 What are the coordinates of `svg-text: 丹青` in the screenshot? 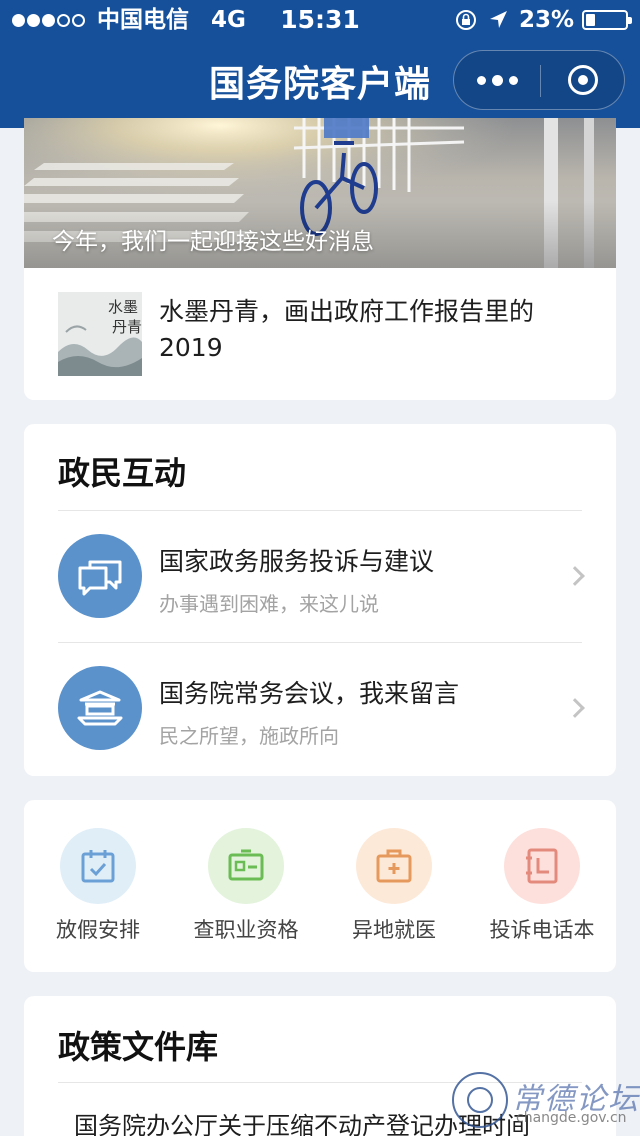 It's located at (127, 327).